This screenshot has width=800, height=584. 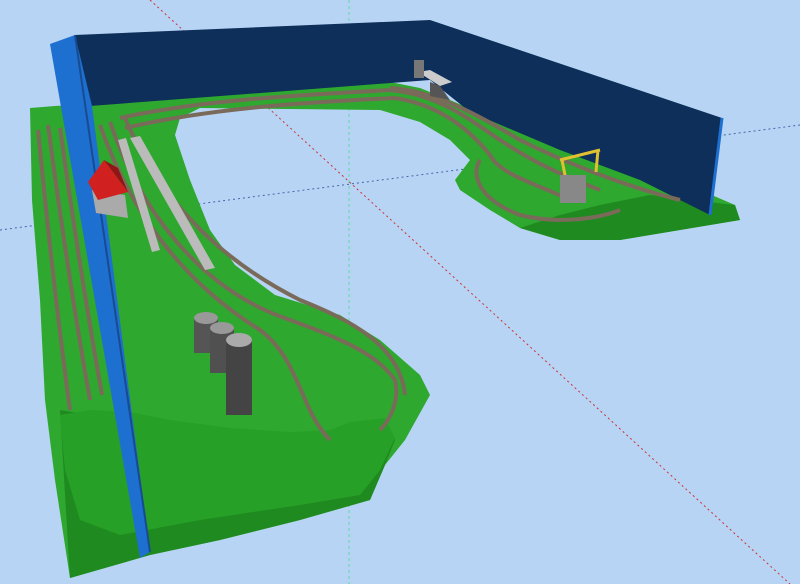 What do you see at coordinates (206, 318) in the screenshot?
I see `silo-1-top` at bounding box center [206, 318].